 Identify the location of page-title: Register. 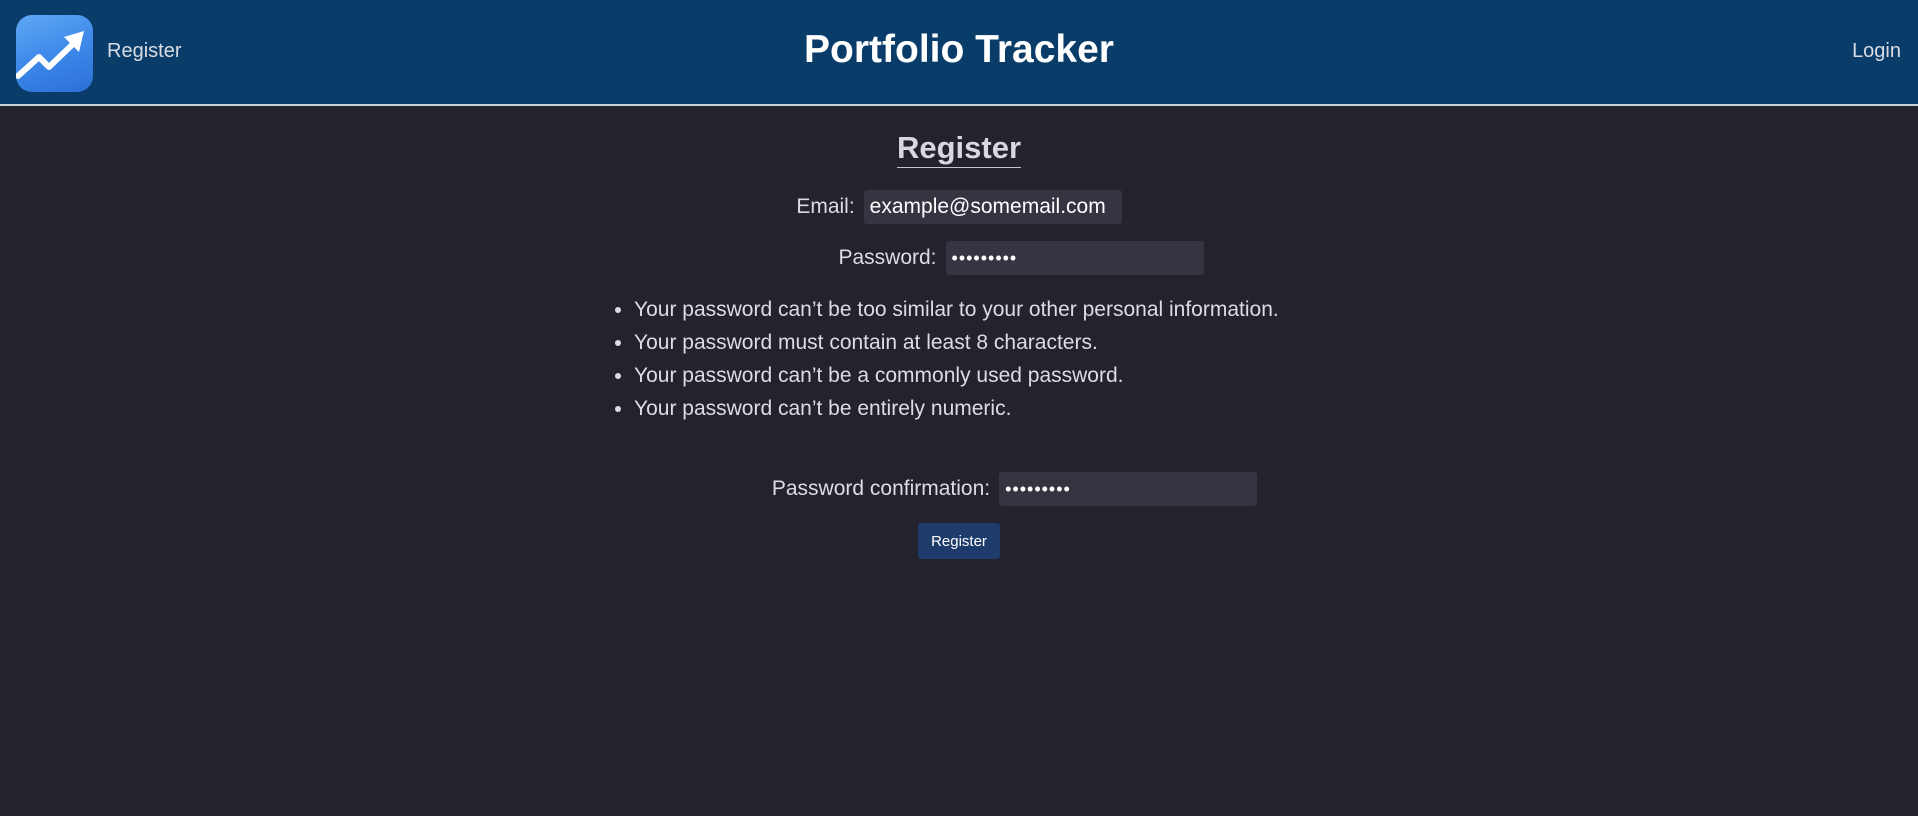
(959, 149).